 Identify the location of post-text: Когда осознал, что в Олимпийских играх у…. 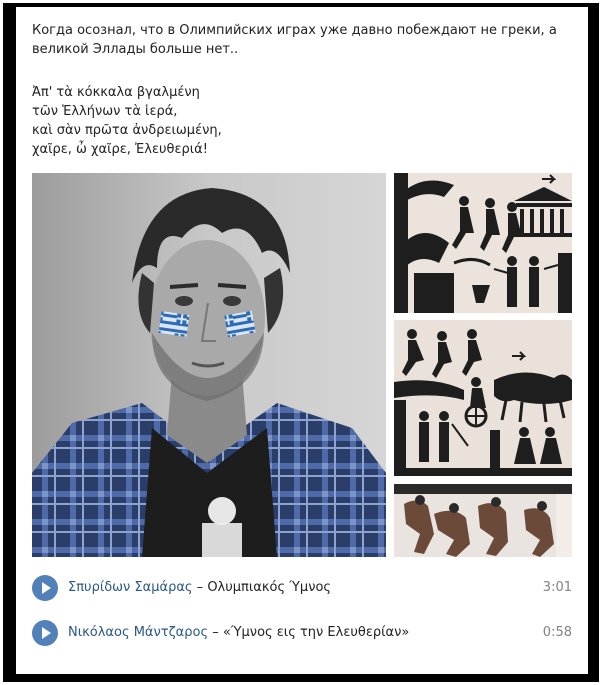
(294, 40).